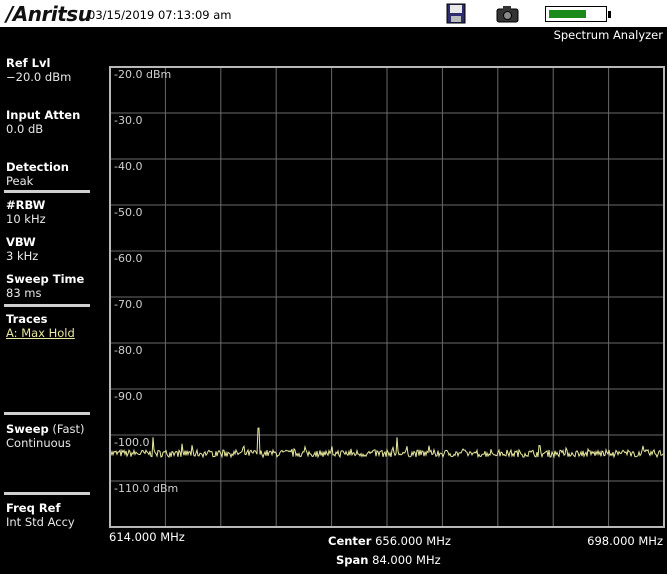 This screenshot has height=574, width=667. What do you see at coordinates (128, 304) in the screenshot?
I see `y-axis-label: -70.0` at bounding box center [128, 304].